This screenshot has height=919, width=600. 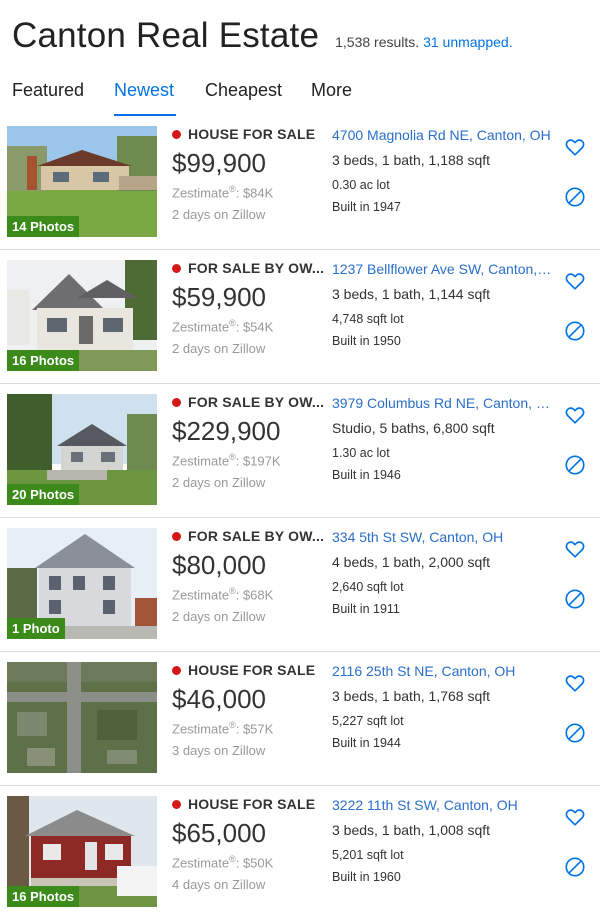 What do you see at coordinates (377, 42) in the screenshot?
I see `results-count: 1,538 results.` at bounding box center [377, 42].